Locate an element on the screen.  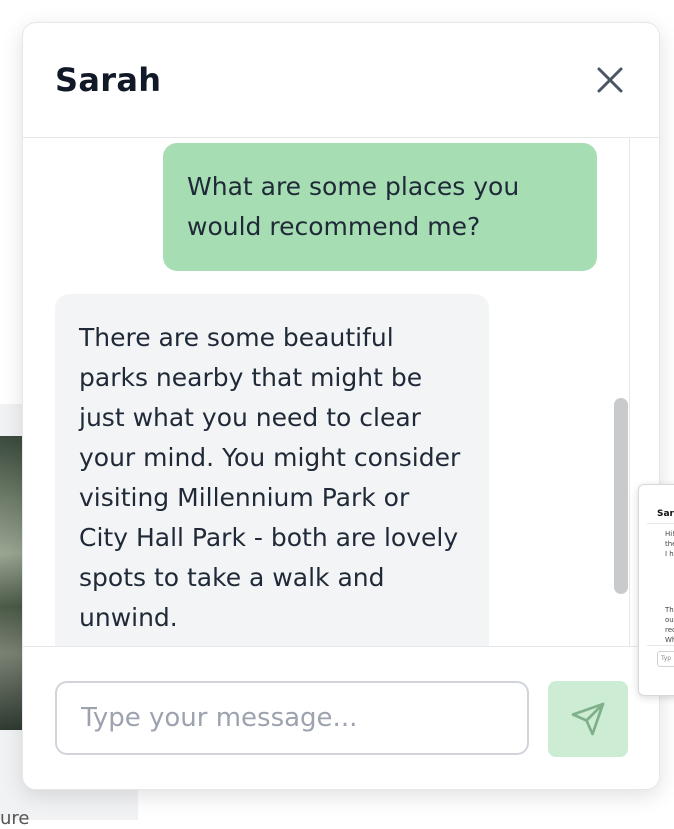
close-button is located at coordinates (610, 80).